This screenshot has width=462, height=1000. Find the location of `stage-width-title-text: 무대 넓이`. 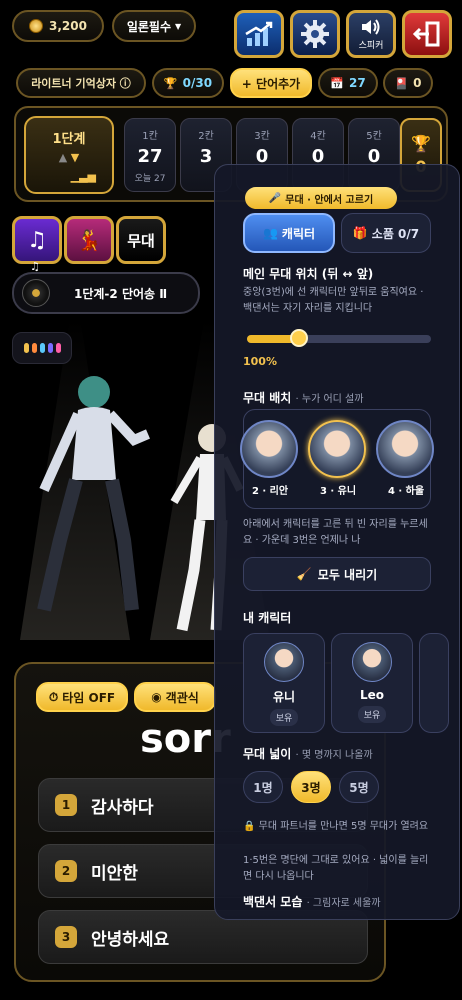

stage-width-title-text: 무대 넓이 is located at coordinates (267, 754).